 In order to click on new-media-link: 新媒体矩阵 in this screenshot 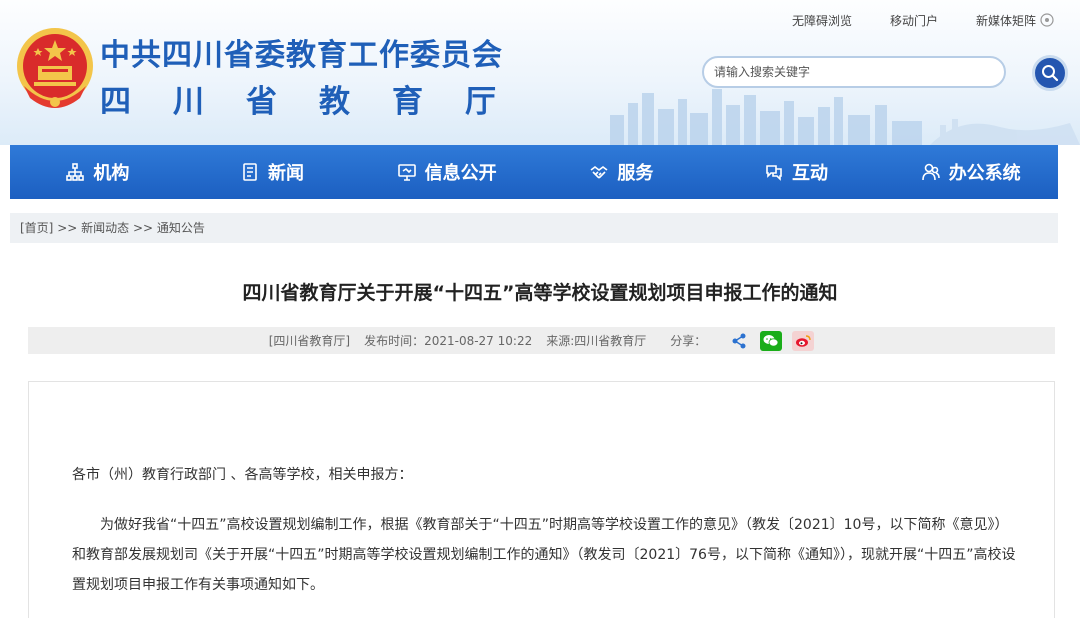, I will do `click(1015, 20)`.